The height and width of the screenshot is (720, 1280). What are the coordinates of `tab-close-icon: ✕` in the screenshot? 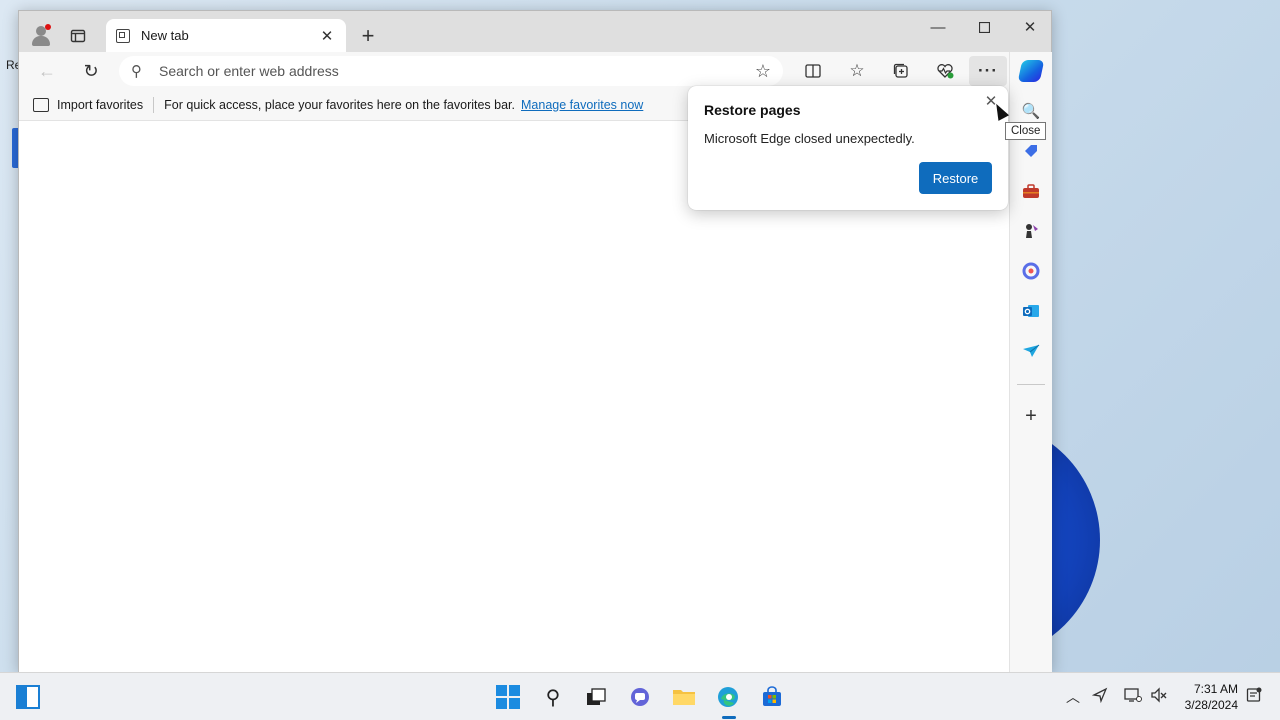 It's located at (327, 36).